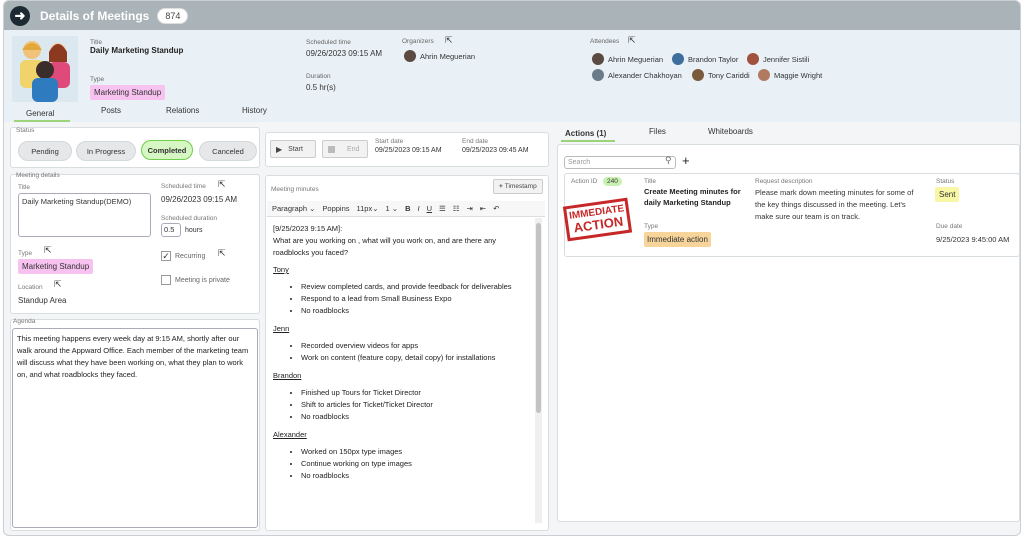 This screenshot has height=539, width=1024. Describe the element at coordinates (364, 208) in the screenshot. I see `size-select-value: 11px` at that location.